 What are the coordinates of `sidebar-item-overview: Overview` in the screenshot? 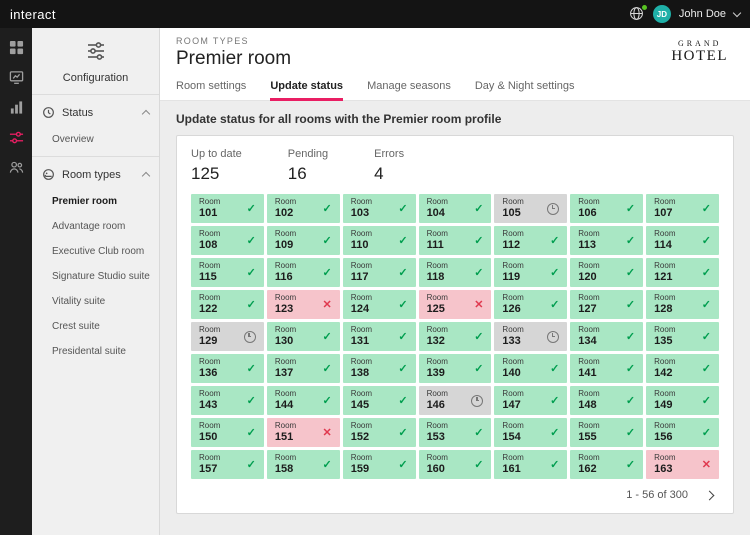 It's located at (95, 139).